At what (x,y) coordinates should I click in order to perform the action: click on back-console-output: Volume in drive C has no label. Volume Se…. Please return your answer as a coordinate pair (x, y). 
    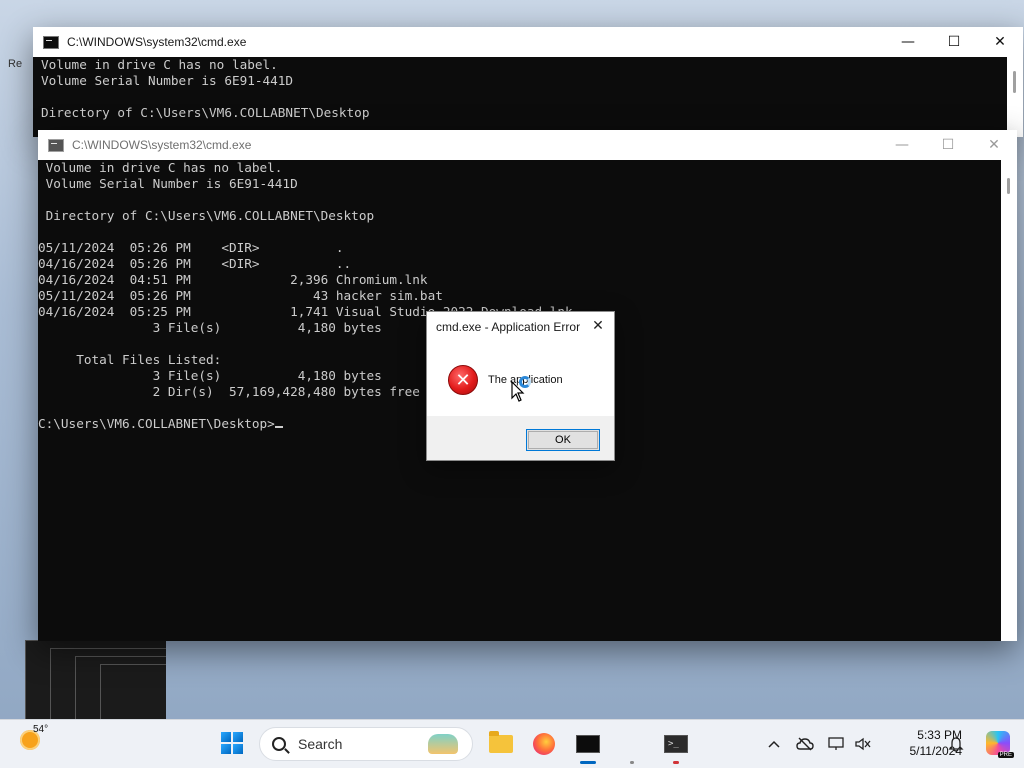
    Looking at the image, I should click on (520, 97).